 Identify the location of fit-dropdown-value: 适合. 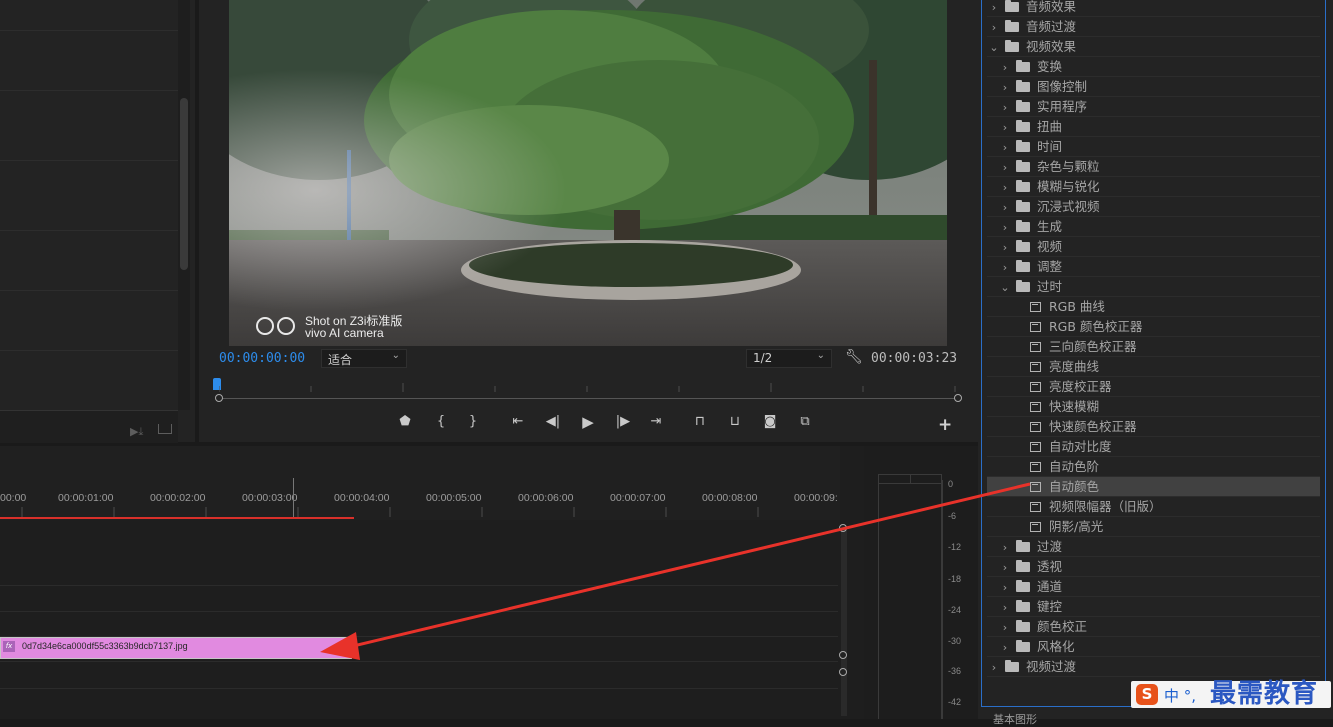
(340, 360).